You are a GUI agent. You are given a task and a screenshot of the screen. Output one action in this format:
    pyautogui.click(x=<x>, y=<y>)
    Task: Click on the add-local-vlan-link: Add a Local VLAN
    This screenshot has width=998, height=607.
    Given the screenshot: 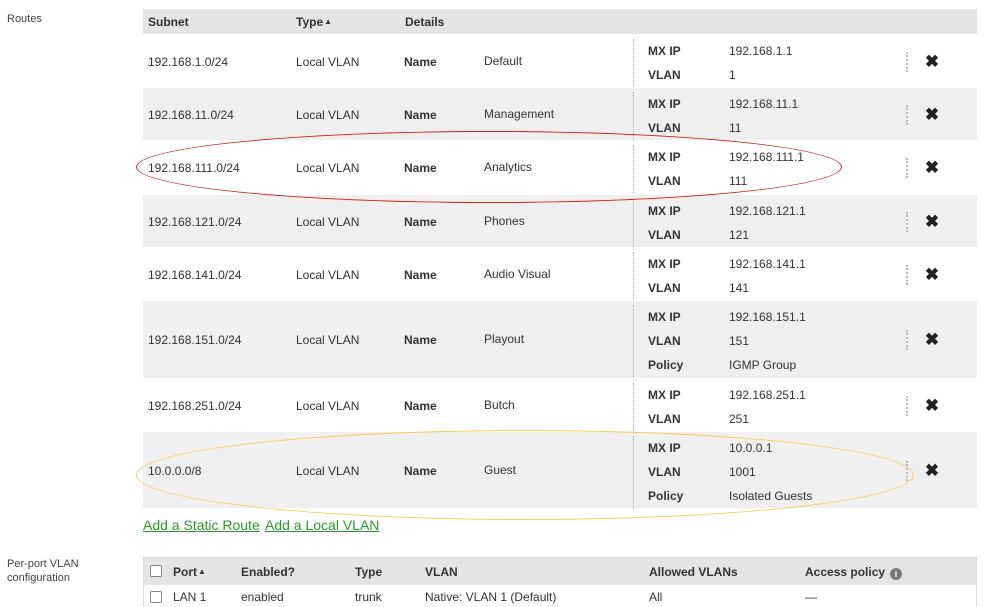 What is the action you would take?
    pyautogui.click(x=322, y=525)
    